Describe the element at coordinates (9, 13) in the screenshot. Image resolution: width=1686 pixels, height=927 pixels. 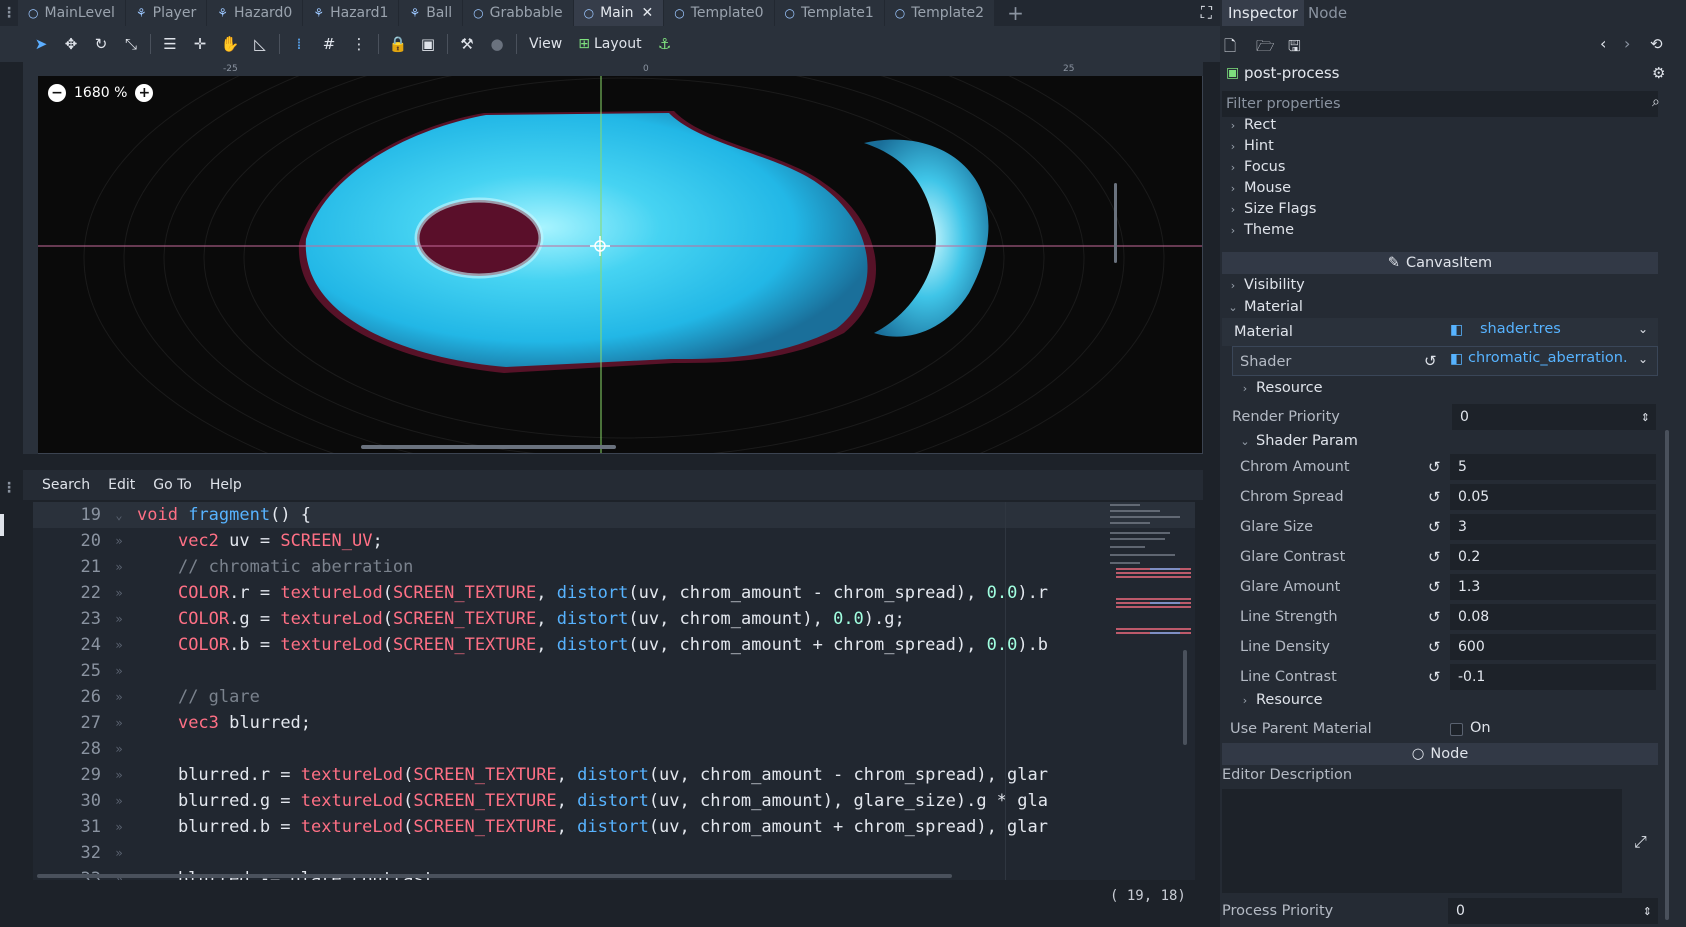
I see `dock-menu-icon: ⋮` at that location.